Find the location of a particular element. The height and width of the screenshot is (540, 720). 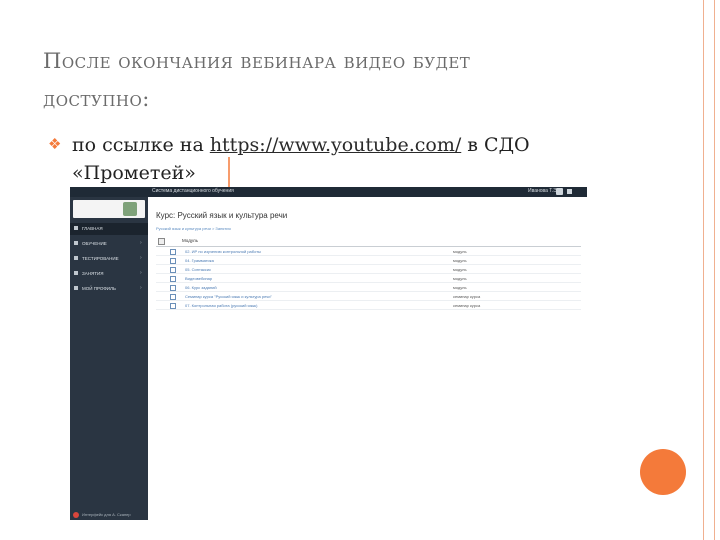

table-row: Видеовебинар модуль is located at coordinates (368, 279).